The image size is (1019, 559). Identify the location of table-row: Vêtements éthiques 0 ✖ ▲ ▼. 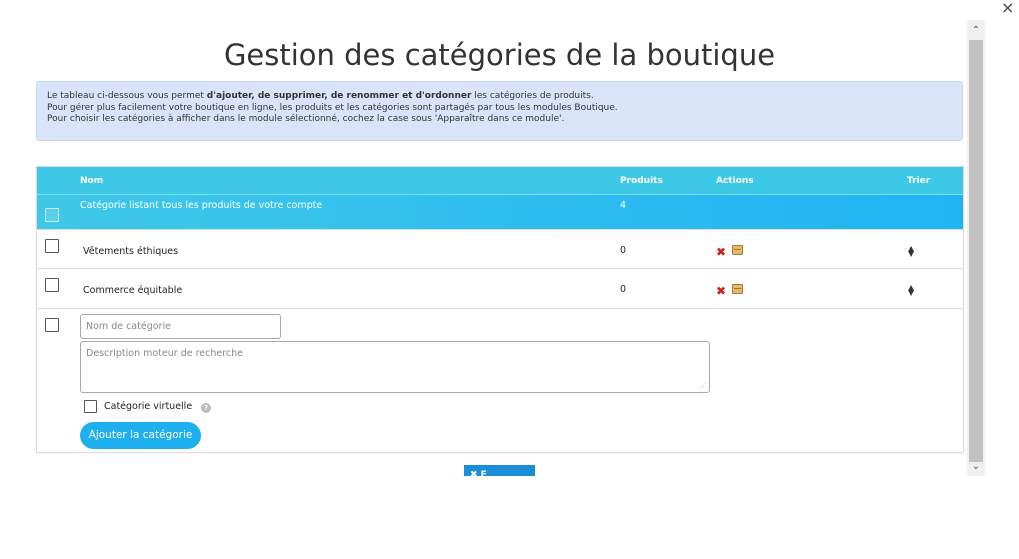
(500, 249).